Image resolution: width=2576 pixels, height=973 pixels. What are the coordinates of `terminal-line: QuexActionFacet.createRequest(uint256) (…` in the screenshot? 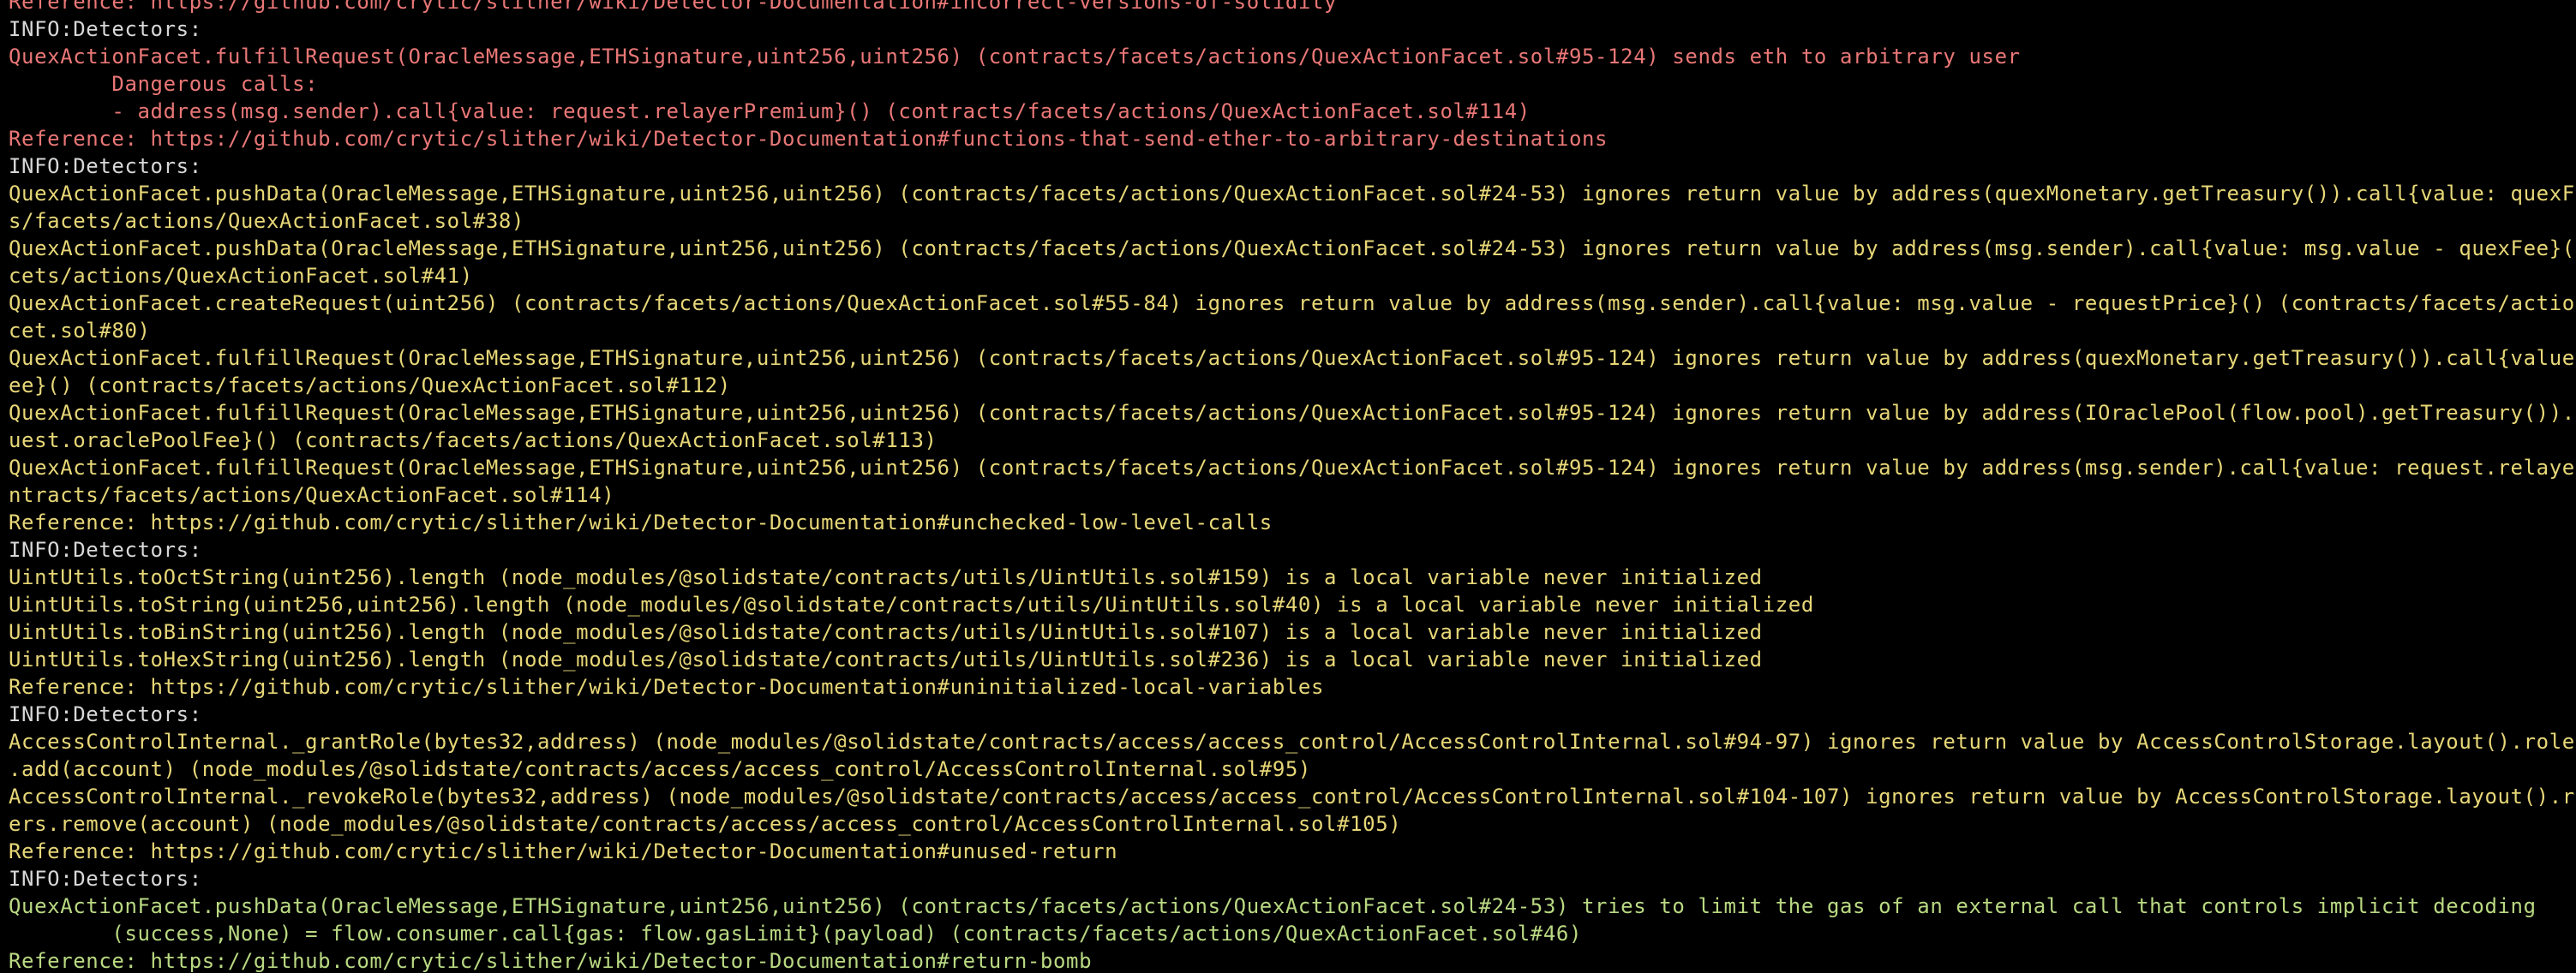 It's located at (1292, 303).